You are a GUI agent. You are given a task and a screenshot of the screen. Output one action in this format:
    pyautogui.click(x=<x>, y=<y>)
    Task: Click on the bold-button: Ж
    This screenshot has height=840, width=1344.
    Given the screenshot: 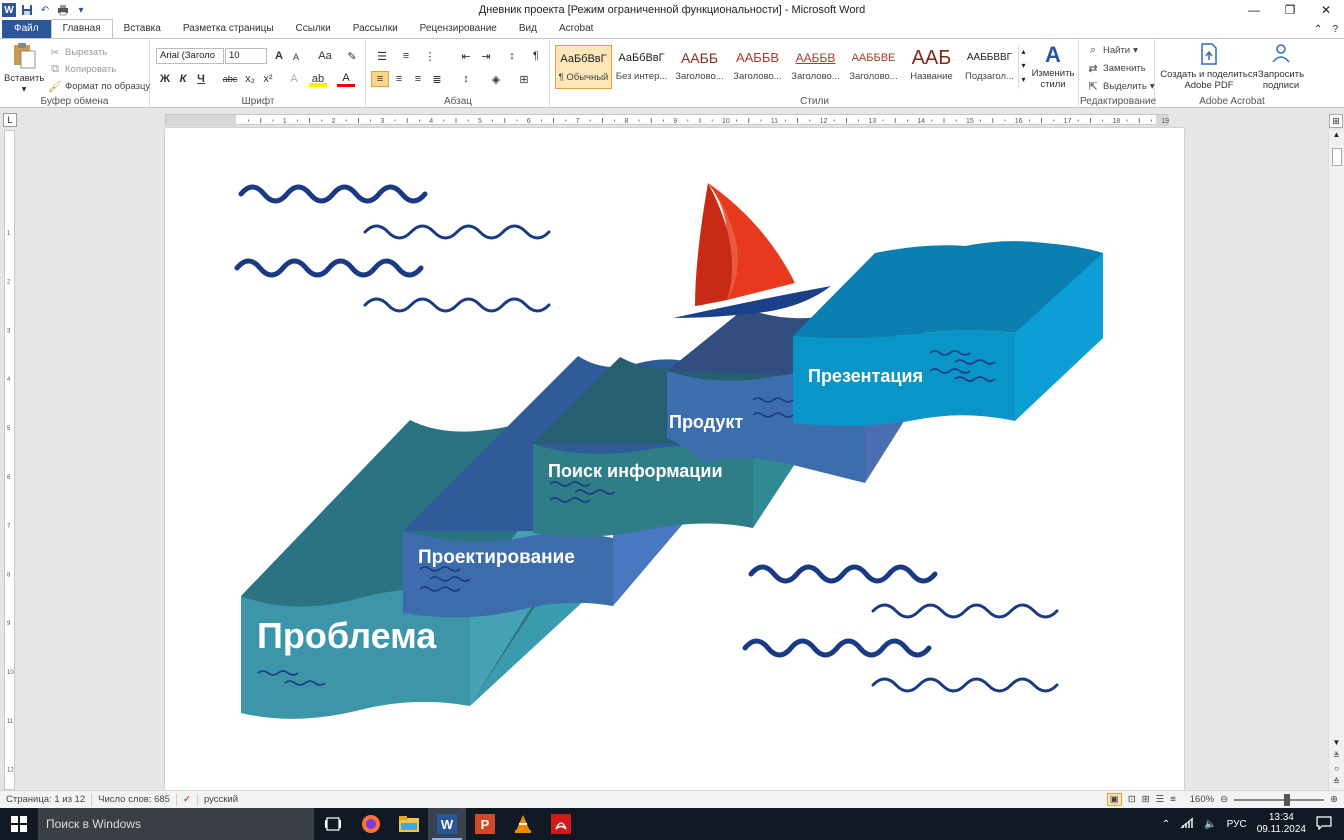 What is the action you would take?
    pyautogui.click(x=165, y=79)
    